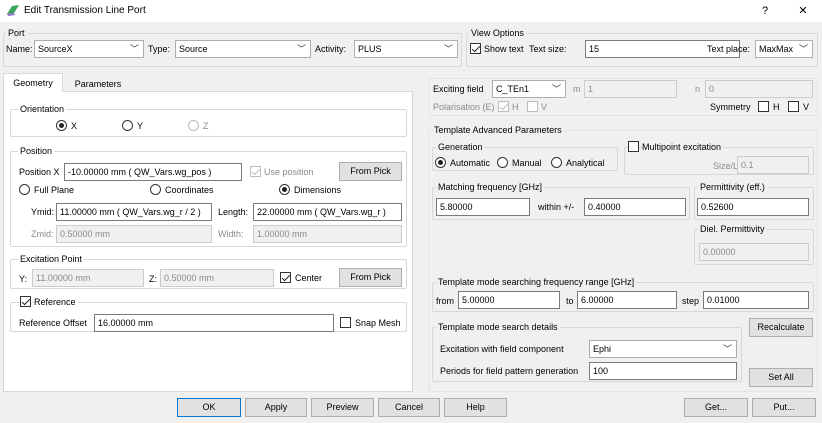  I want to click on periods-input: 100, so click(663, 371).